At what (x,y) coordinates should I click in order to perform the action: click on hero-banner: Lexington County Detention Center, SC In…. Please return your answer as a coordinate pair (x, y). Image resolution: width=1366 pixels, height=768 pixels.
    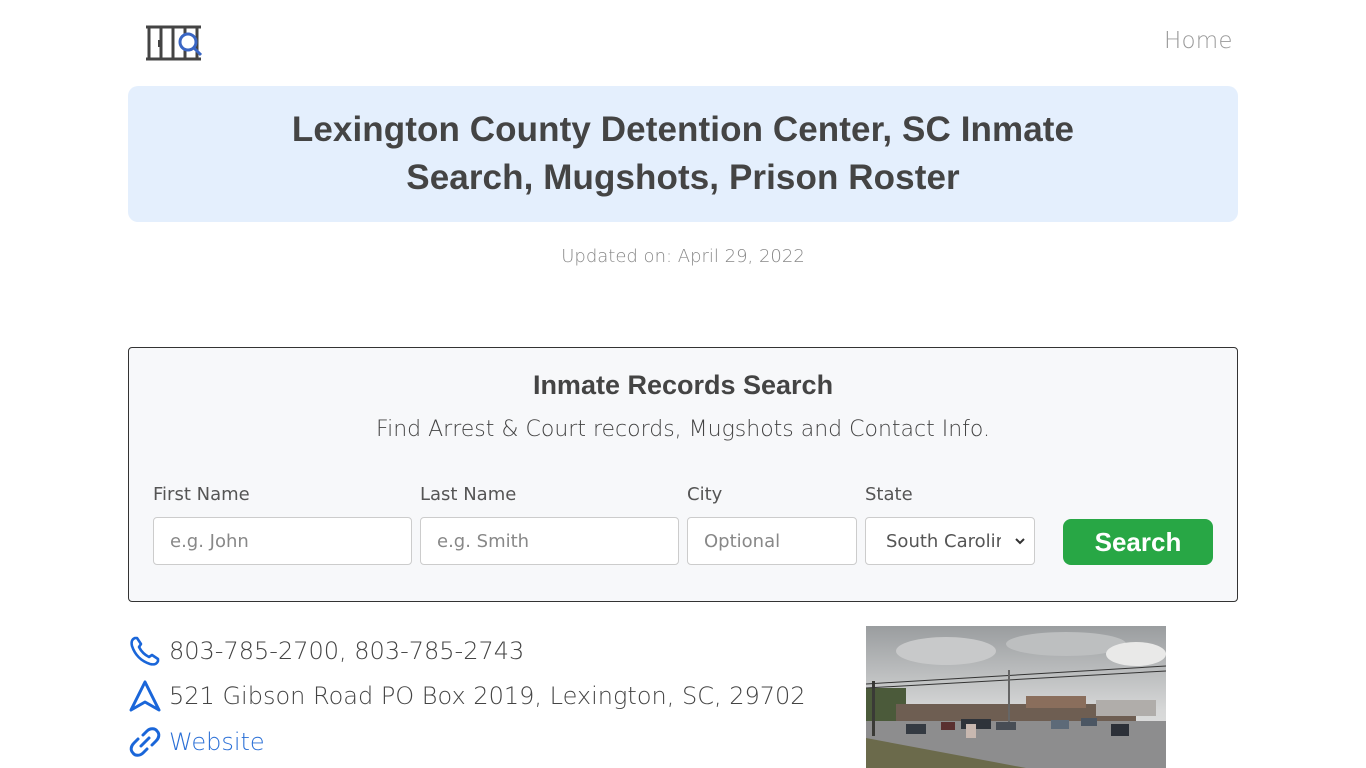
    Looking at the image, I should click on (683, 154).